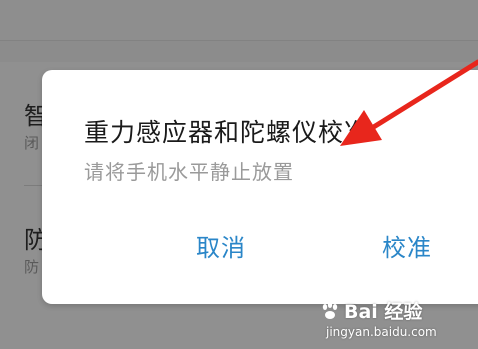 The width and height of the screenshot is (478, 349). What do you see at coordinates (32, 143) in the screenshot?
I see `background-row-subtitle: 闭` at bounding box center [32, 143].